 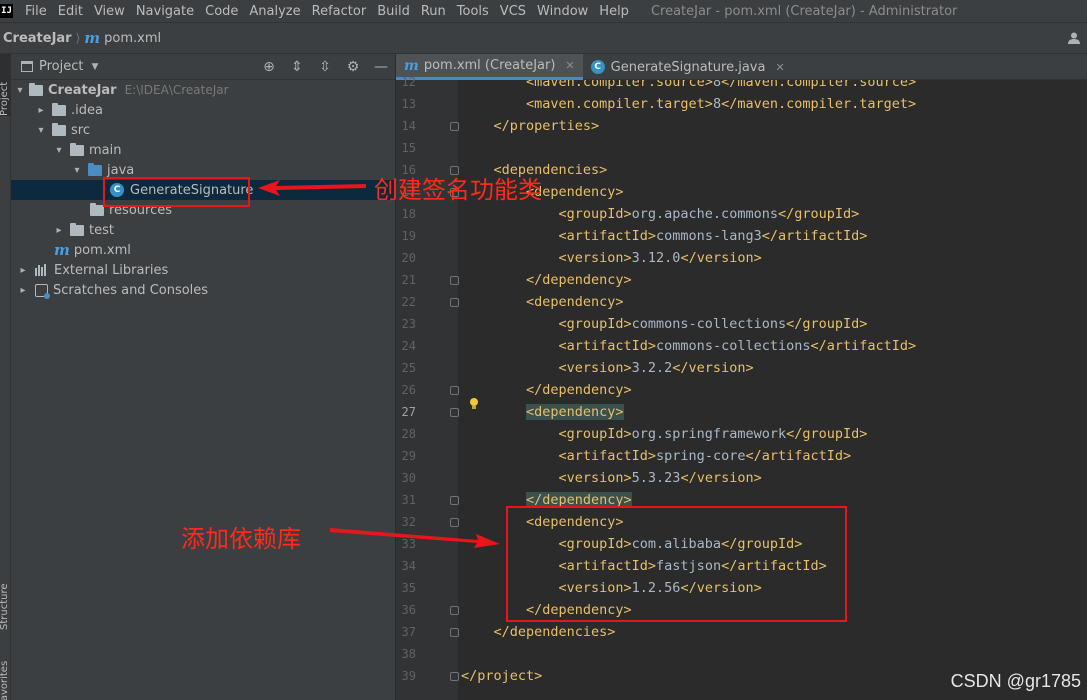 I want to click on lightbulb-icon, so click(x=474, y=404).